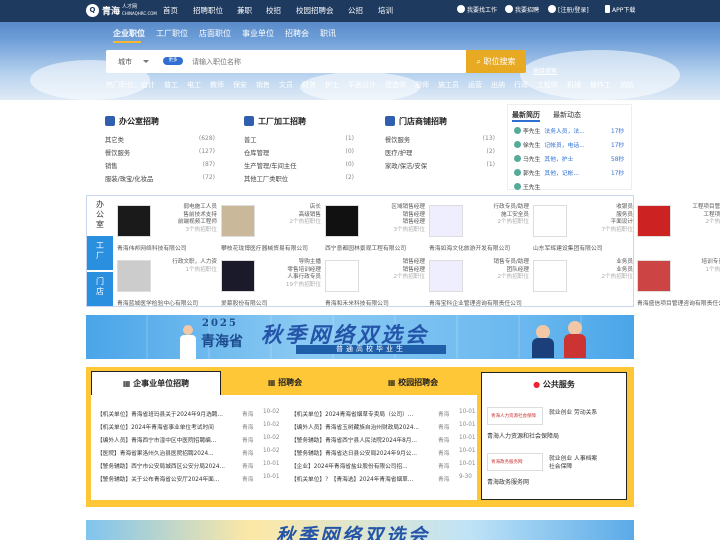 The height and width of the screenshot is (540, 720). I want to click on category-item: 普工, so click(250, 139).